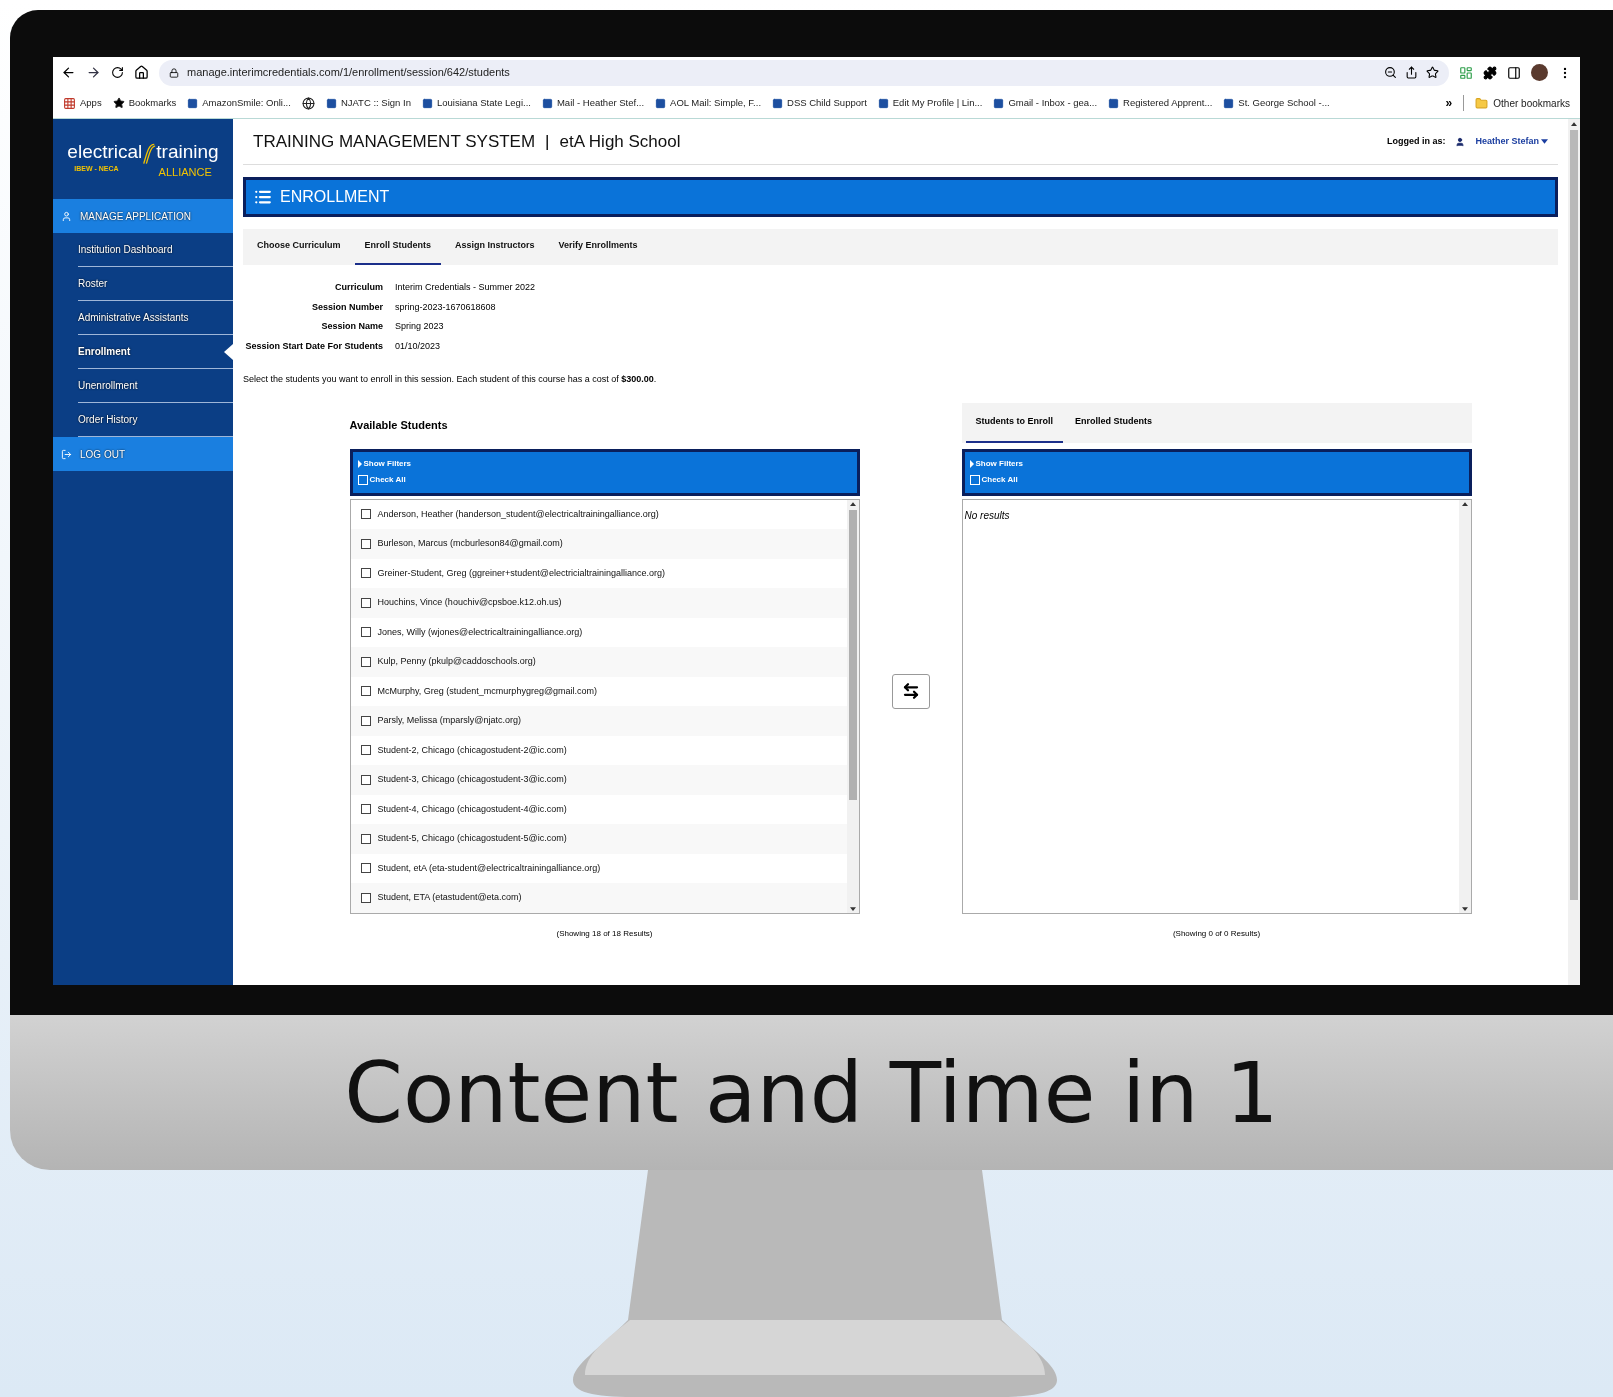 The width and height of the screenshot is (1613, 1397). I want to click on detail-label: Session Start Date For Students, so click(313, 346).